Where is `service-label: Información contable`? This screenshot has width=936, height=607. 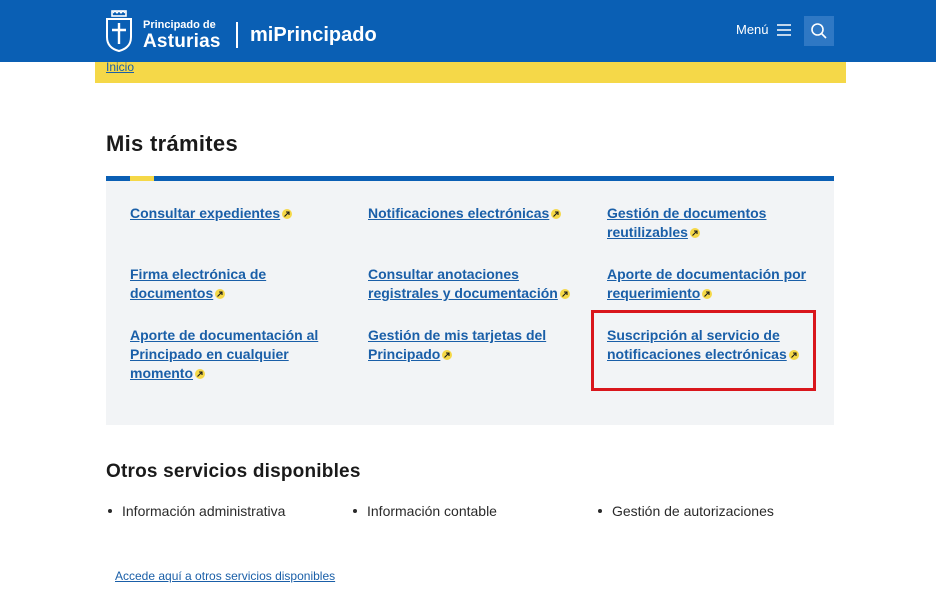
service-label: Información contable is located at coordinates (432, 511).